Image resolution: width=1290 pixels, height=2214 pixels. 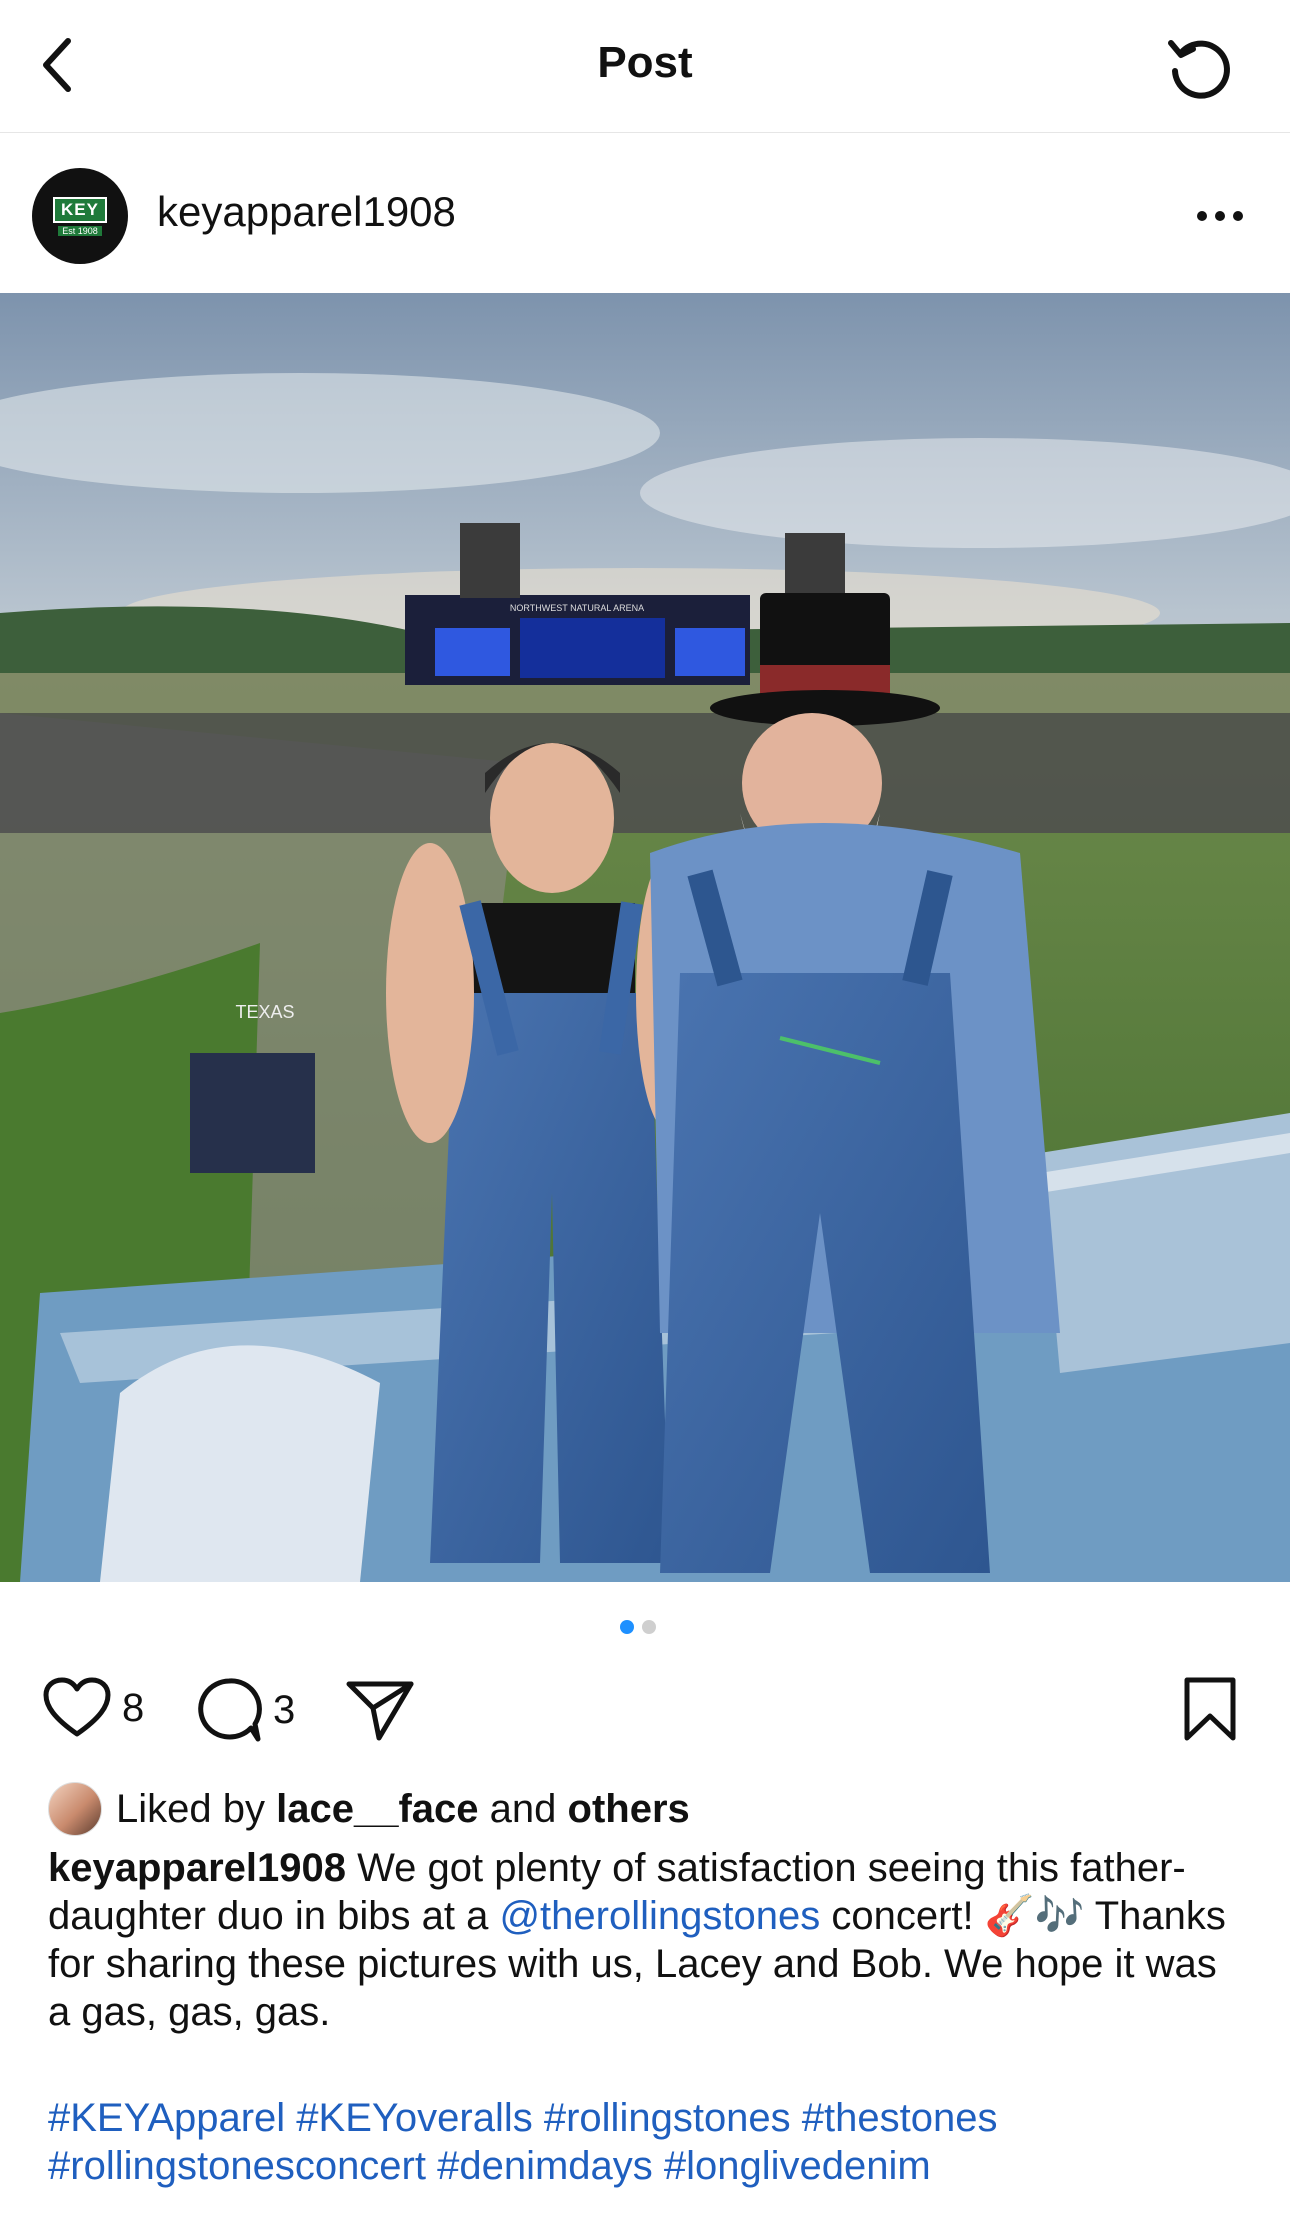 I want to click on save-button, so click(x=1210, y=1709).